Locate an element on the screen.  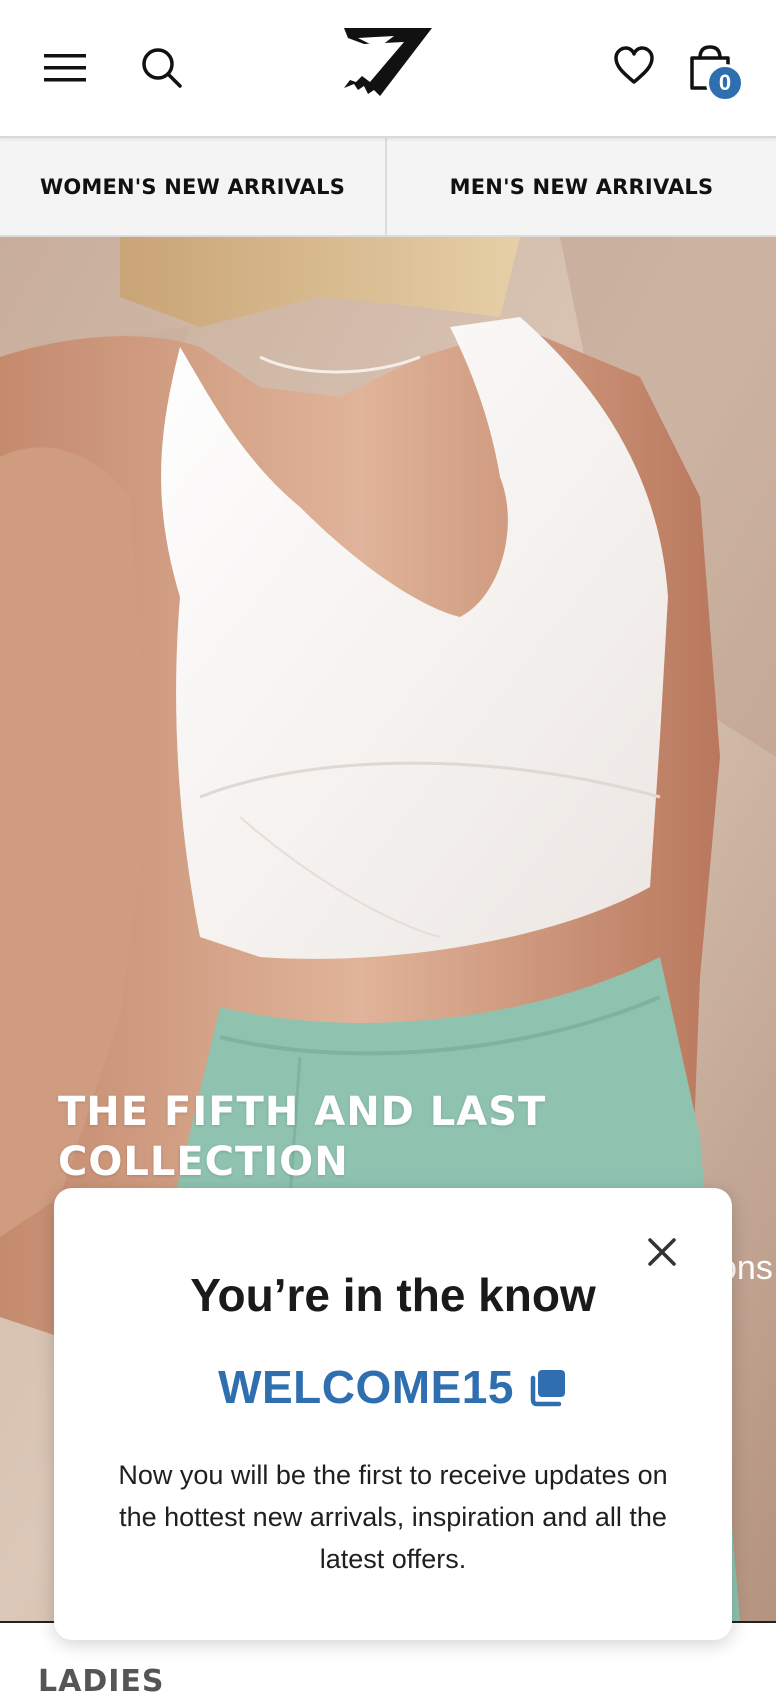
category-tabs: WOMEN'S NEW ARRIVALS MEN'S NEW ARRIVALS is located at coordinates (388, 187).